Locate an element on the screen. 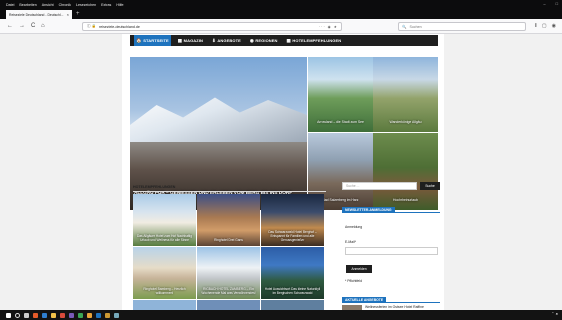 The height and width of the screenshot is (320, 562). hero-tile-caption: Hochrheinurlaub is located at coordinates (405, 200).